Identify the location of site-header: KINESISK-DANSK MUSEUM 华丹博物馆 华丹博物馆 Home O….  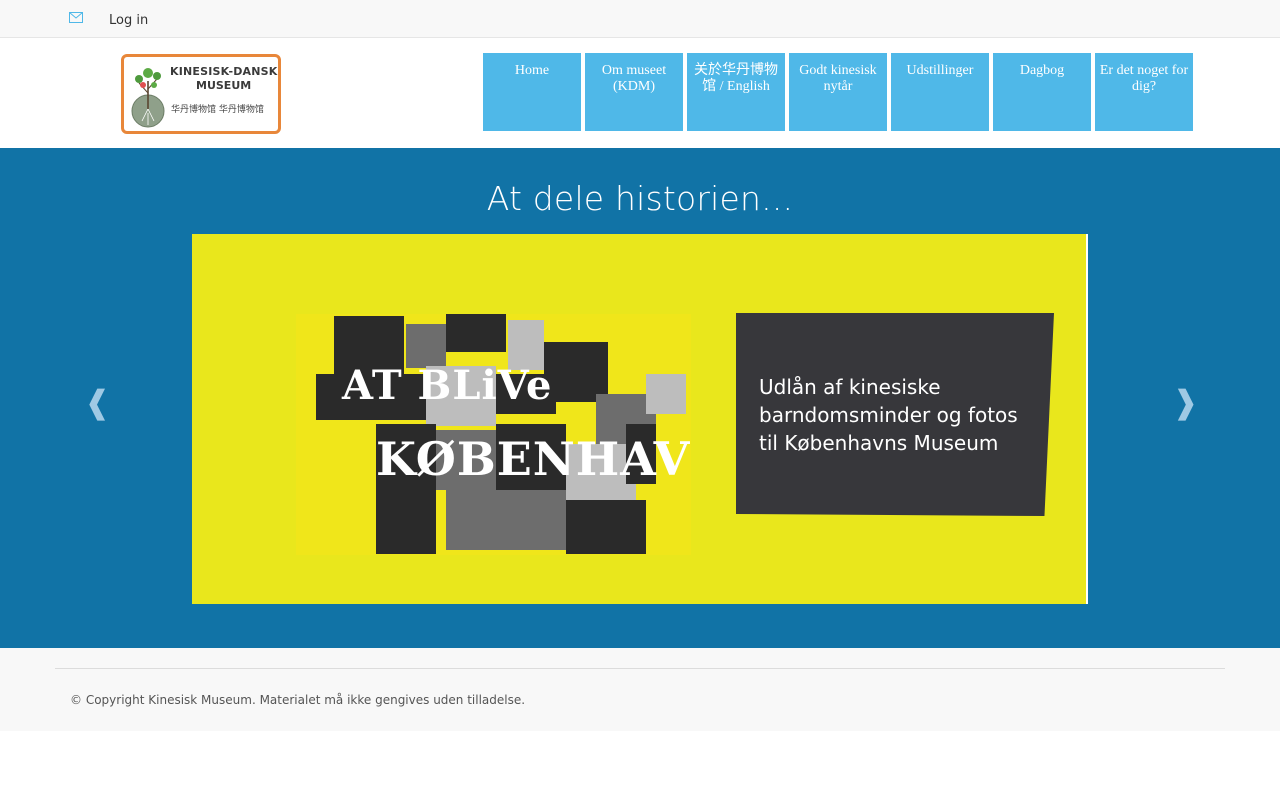
(640, 93).